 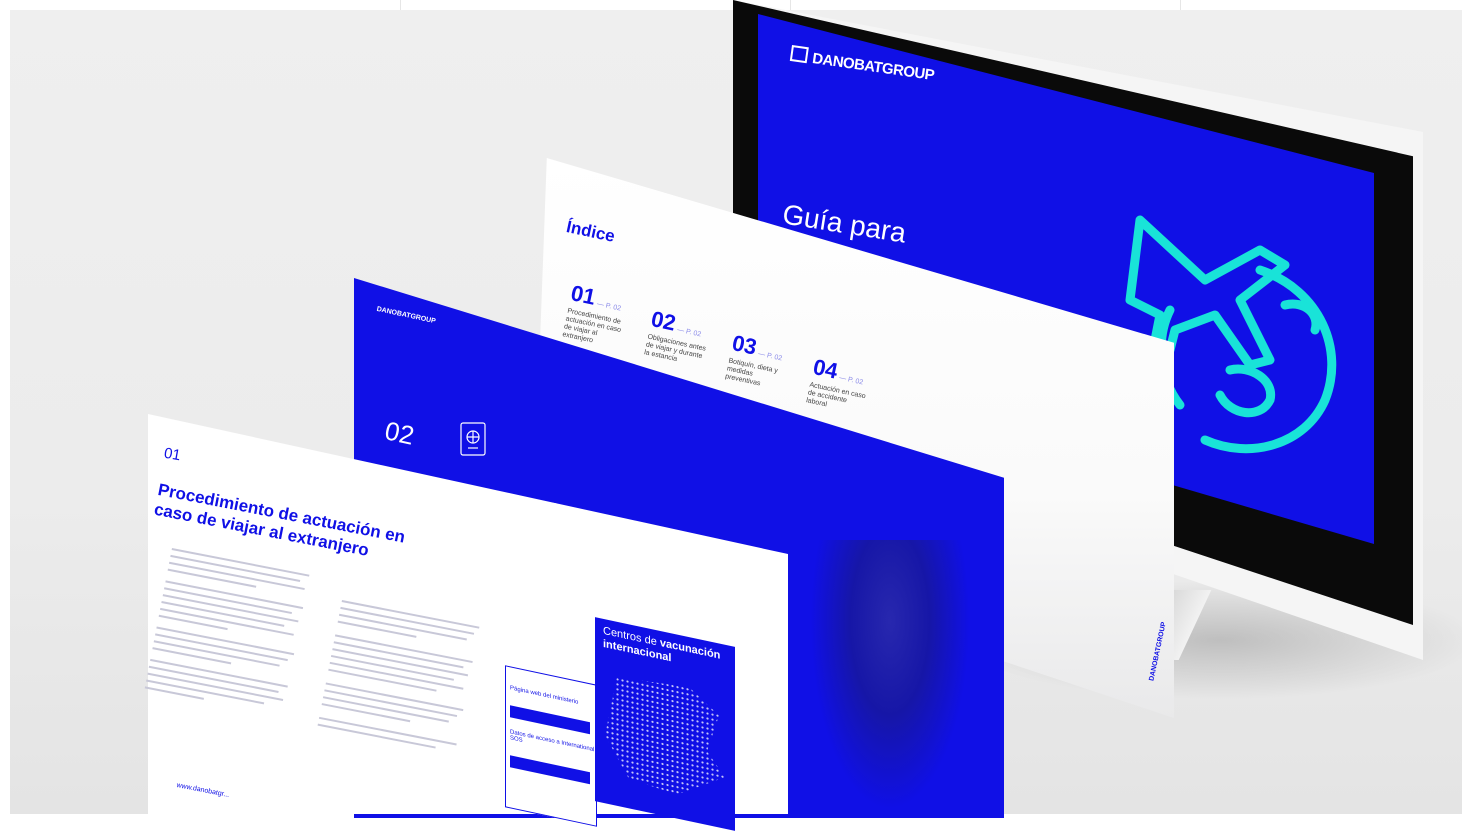 What do you see at coordinates (550, 720) in the screenshot?
I see `form-button-web` at bounding box center [550, 720].